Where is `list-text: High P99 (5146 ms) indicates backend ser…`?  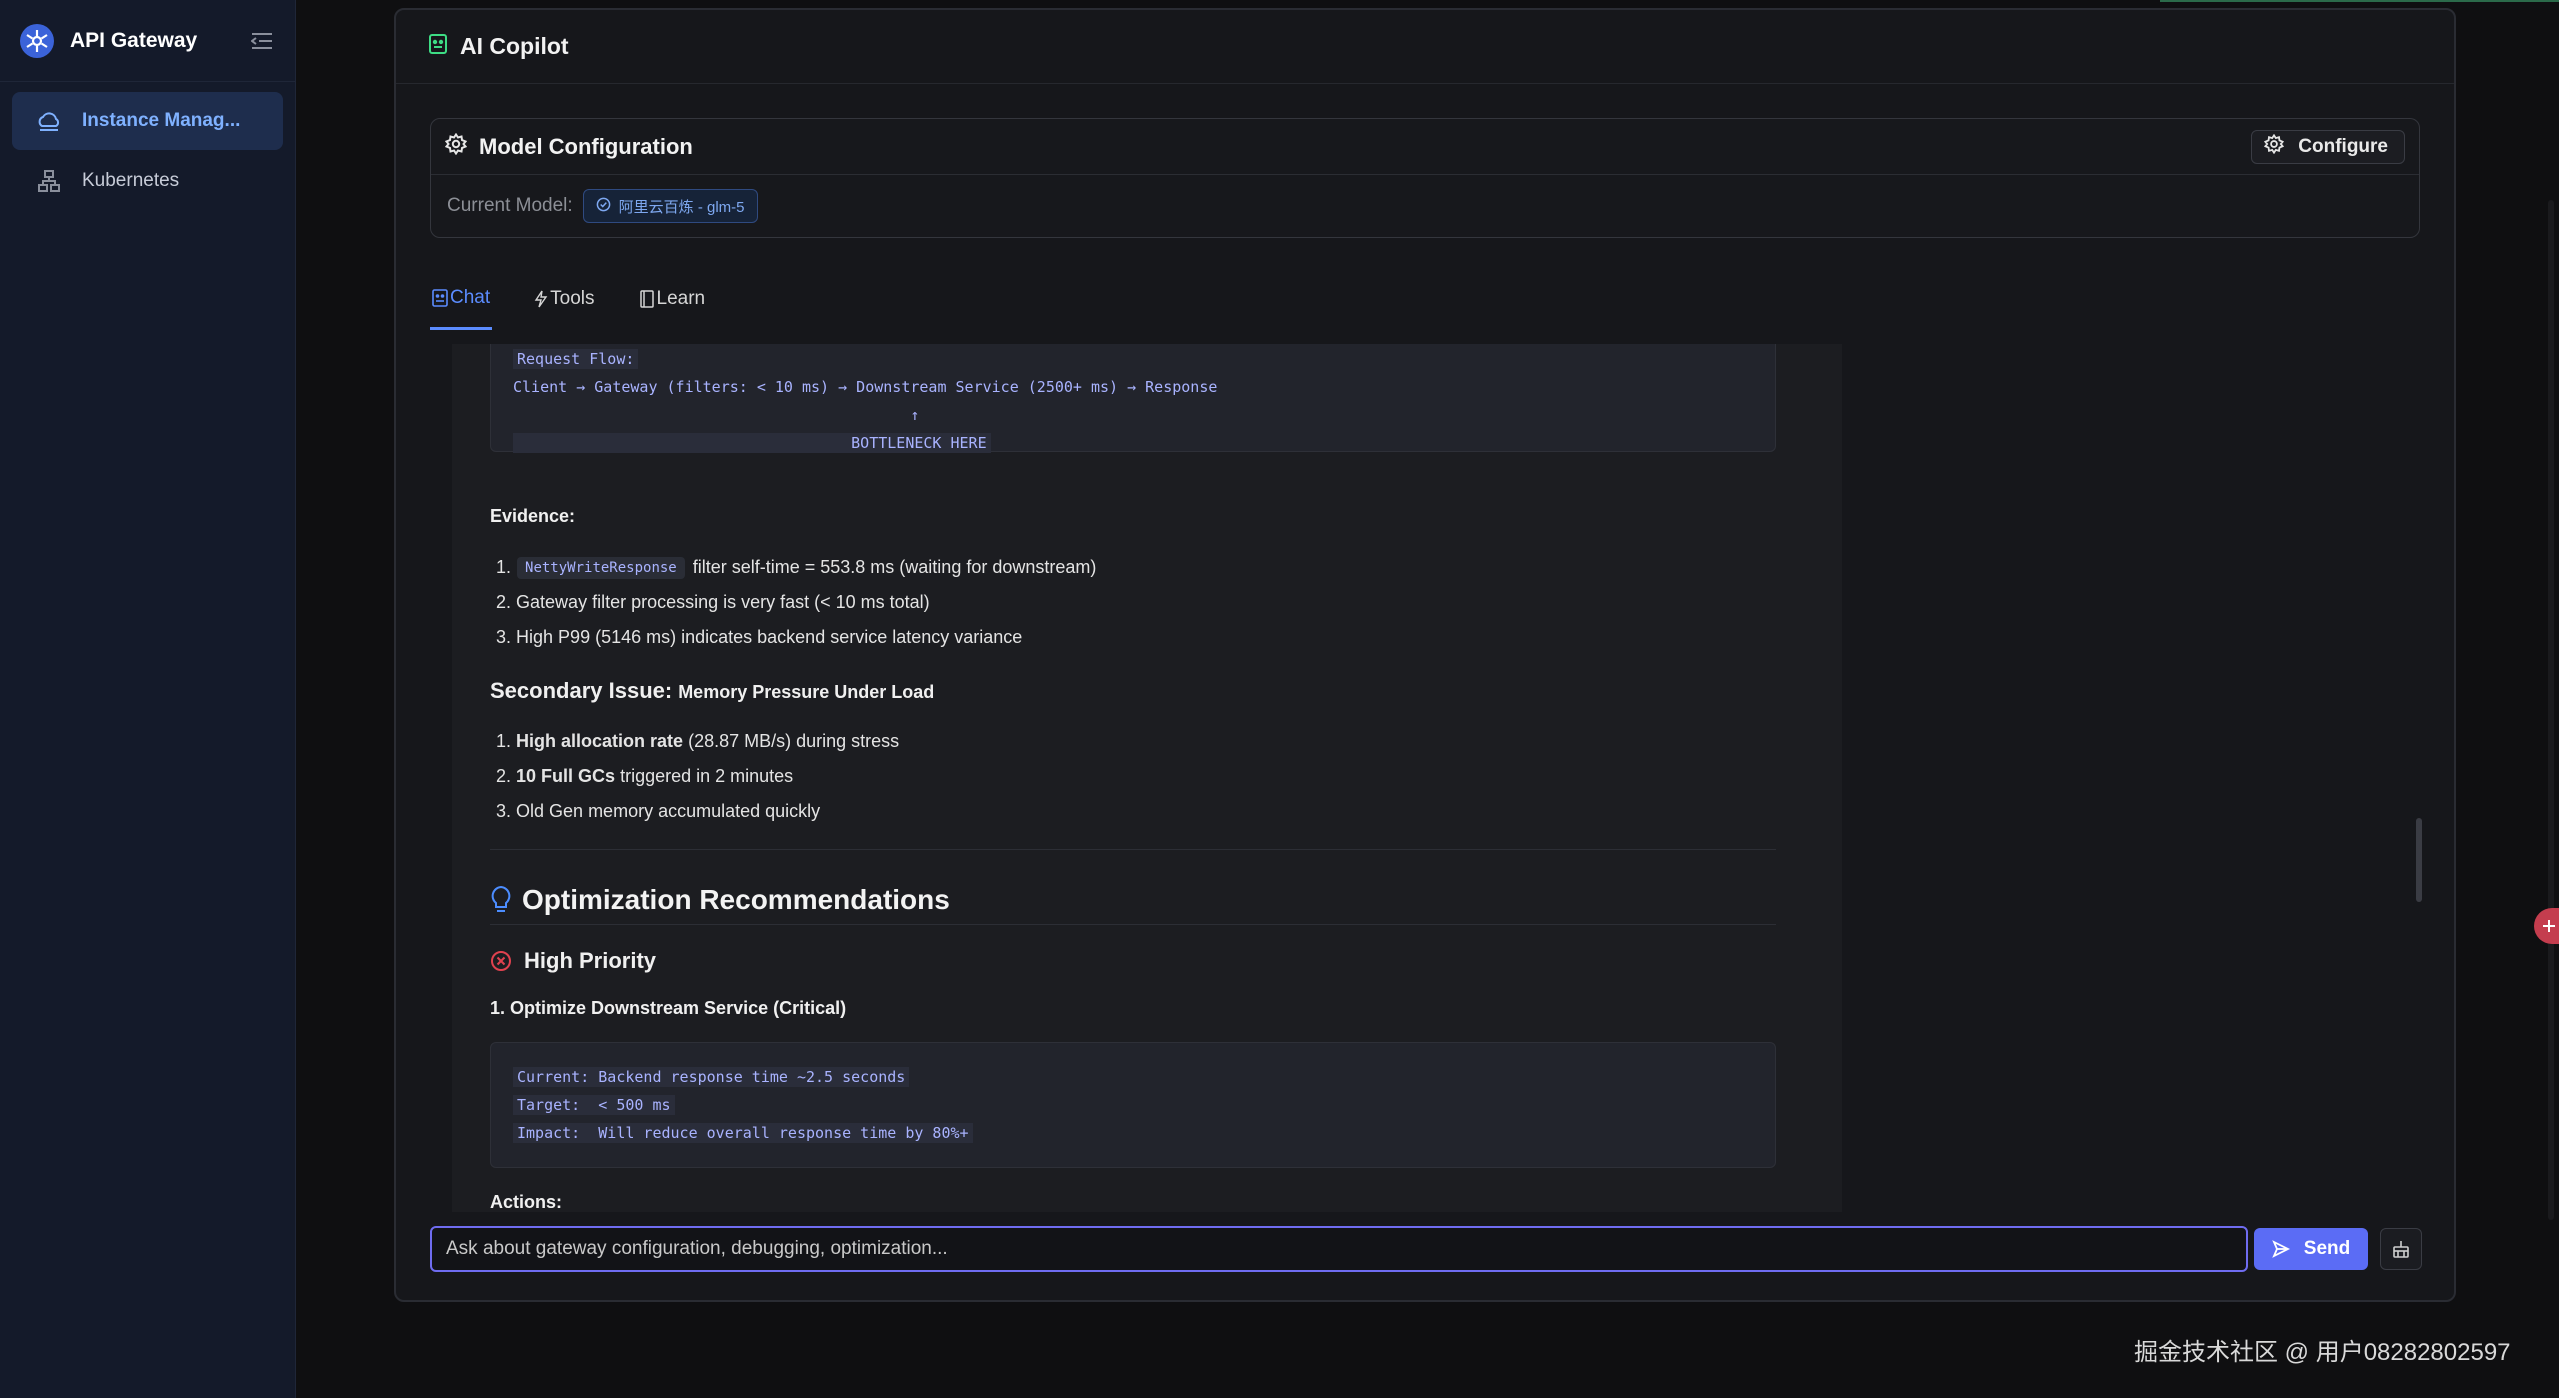
list-text: High P99 (5146 ms) indicates backend ser… is located at coordinates (769, 637).